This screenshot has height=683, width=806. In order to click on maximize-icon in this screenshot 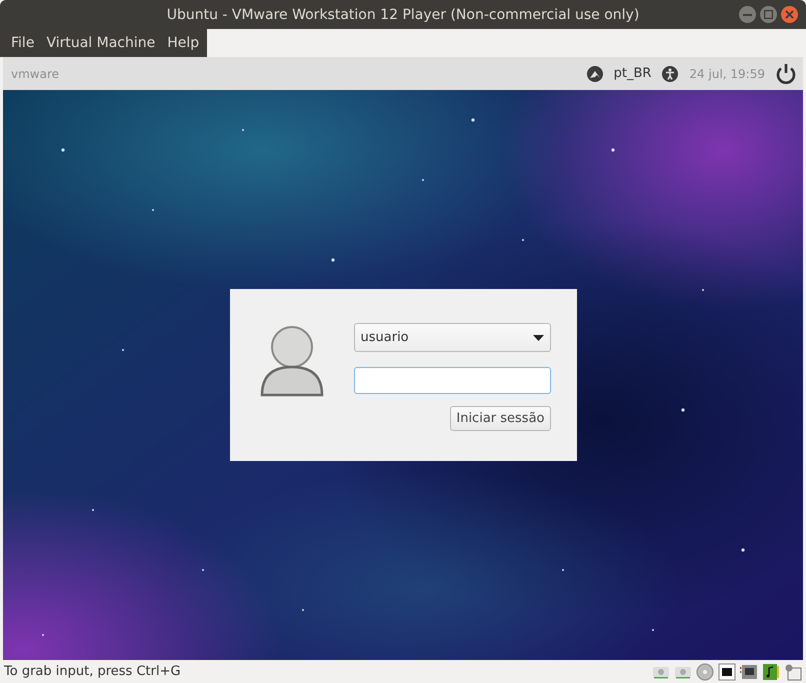, I will do `click(768, 14)`.